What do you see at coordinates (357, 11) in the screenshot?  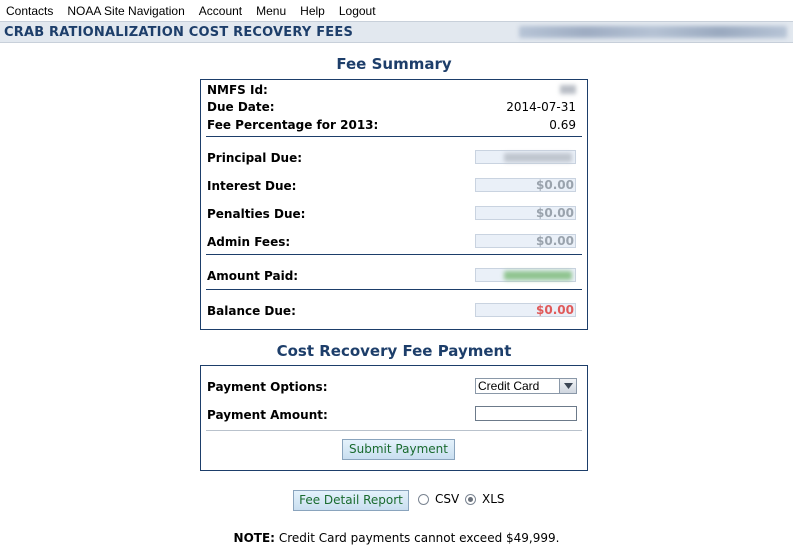 I see `menu-logout: Logout` at bounding box center [357, 11].